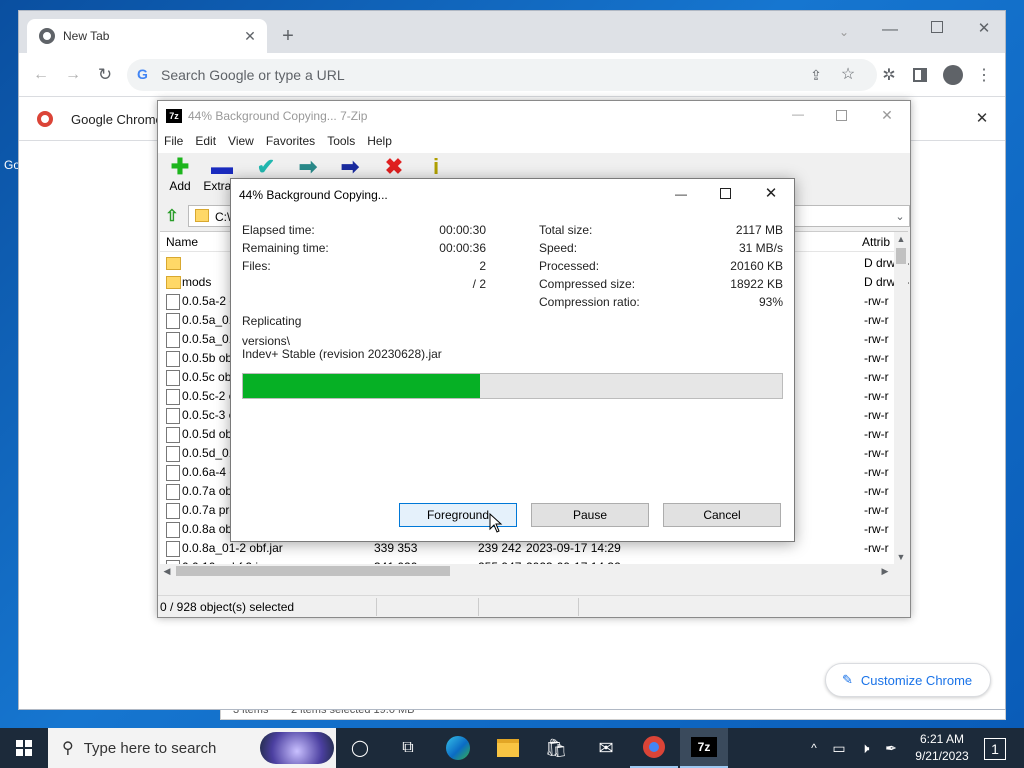 This screenshot has width=1024, height=768. What do you see at coordinates (207, 377) in the screenshot?
I see `file-name: 0.0.5c ob` at bounding box center [207, 377].